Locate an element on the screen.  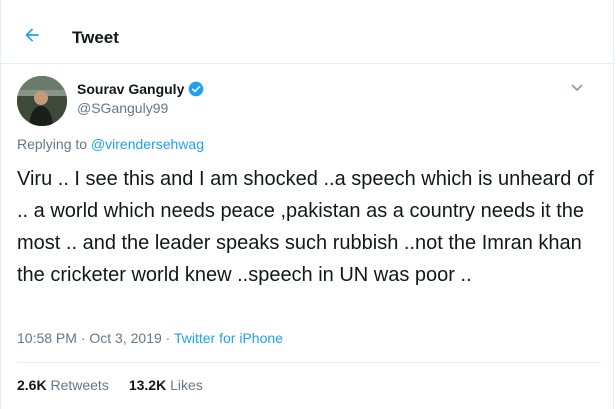
author-name: Sourav Ganguly is located at coordinates (130, 89).